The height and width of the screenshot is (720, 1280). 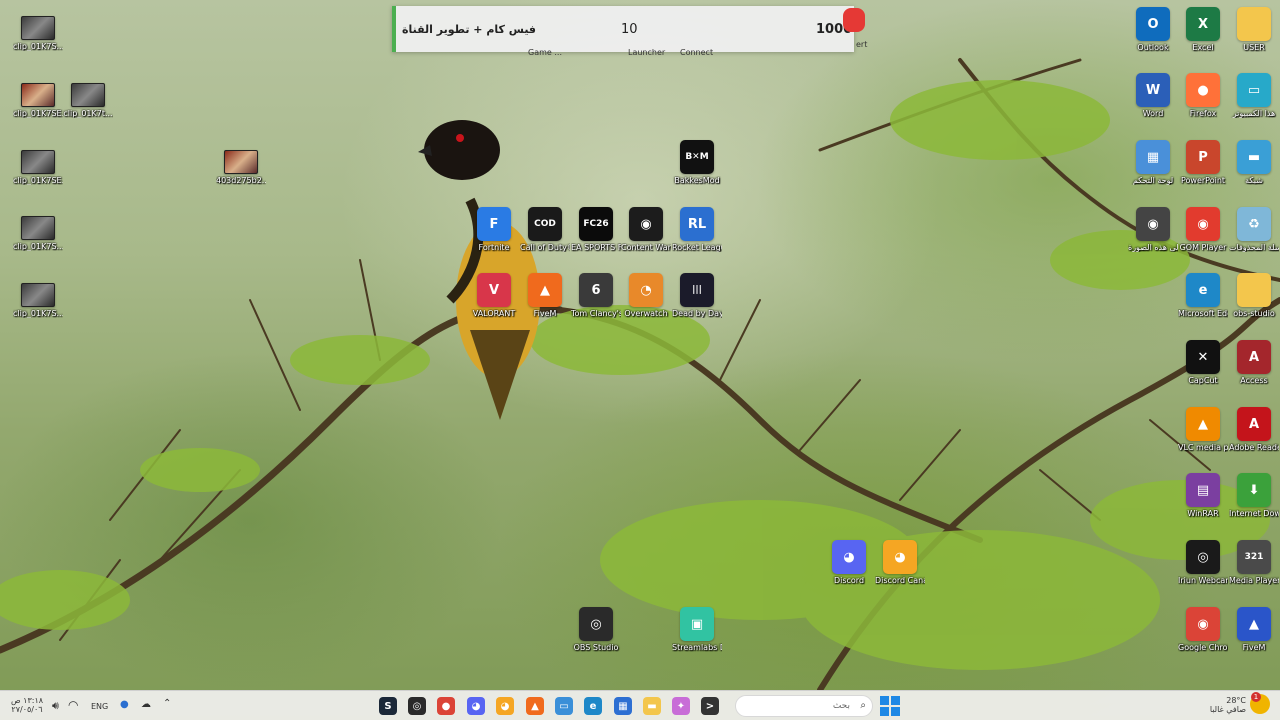 I want to click on desktop-icon-firefox: ● Firefox, so click(x=1203, y=95).